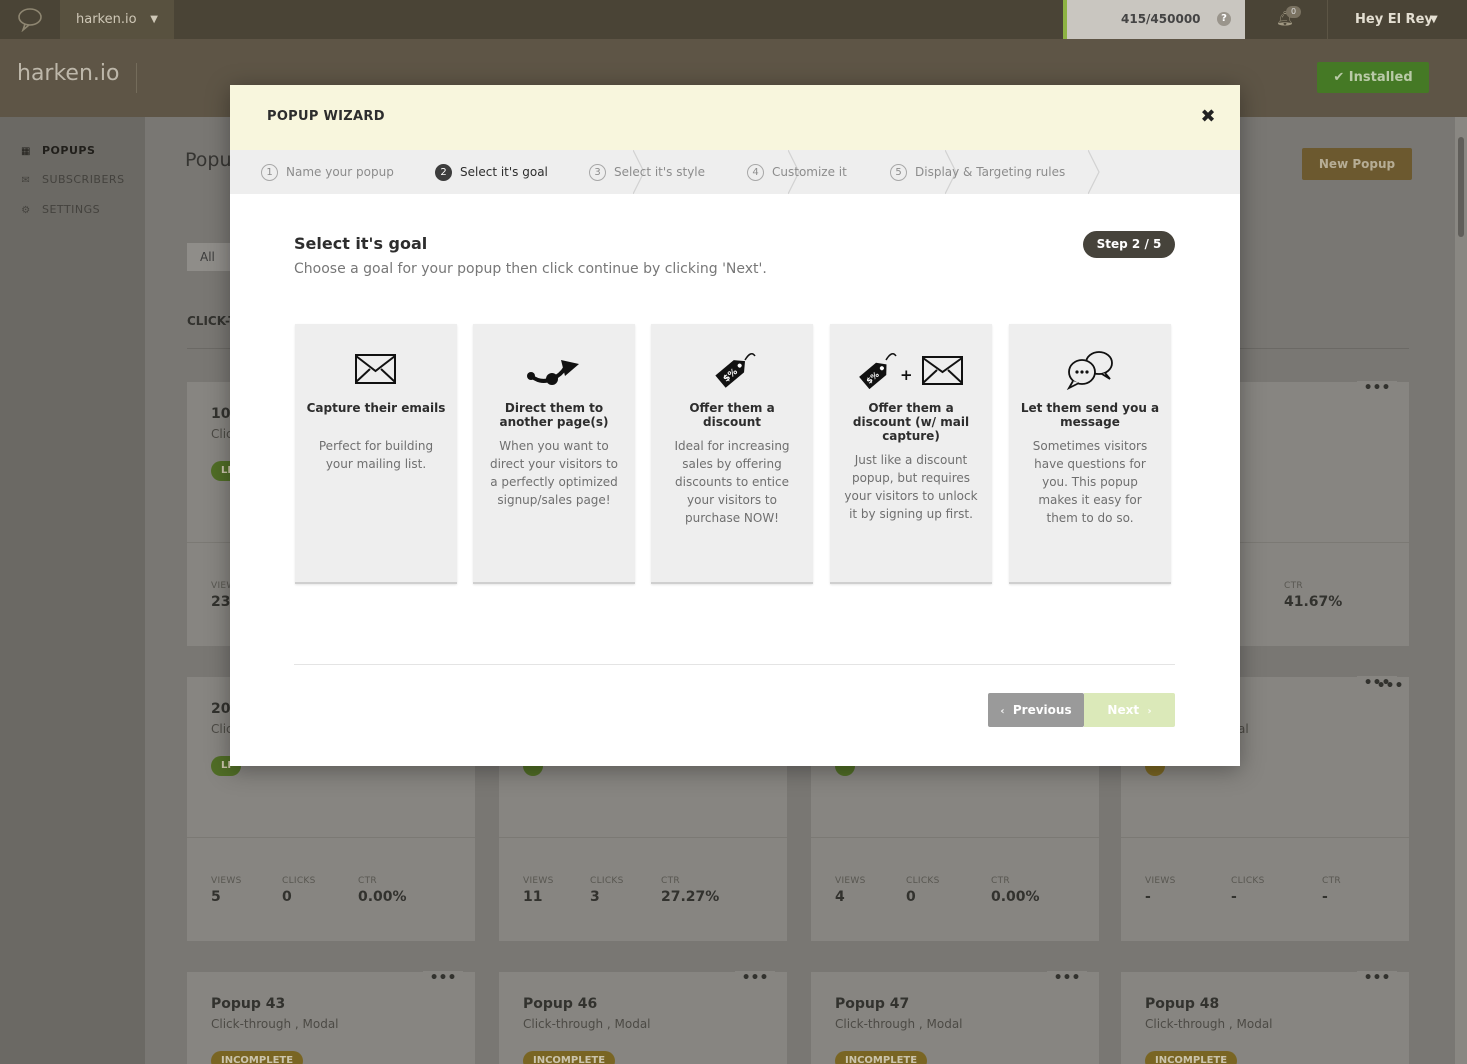 The width and height of the screenshot is (1467, 1064). What do you see at coordinates (732, 415) in the screenshot?
I see `goal-title: Offer them a discount` at bounding box center [732, 415].